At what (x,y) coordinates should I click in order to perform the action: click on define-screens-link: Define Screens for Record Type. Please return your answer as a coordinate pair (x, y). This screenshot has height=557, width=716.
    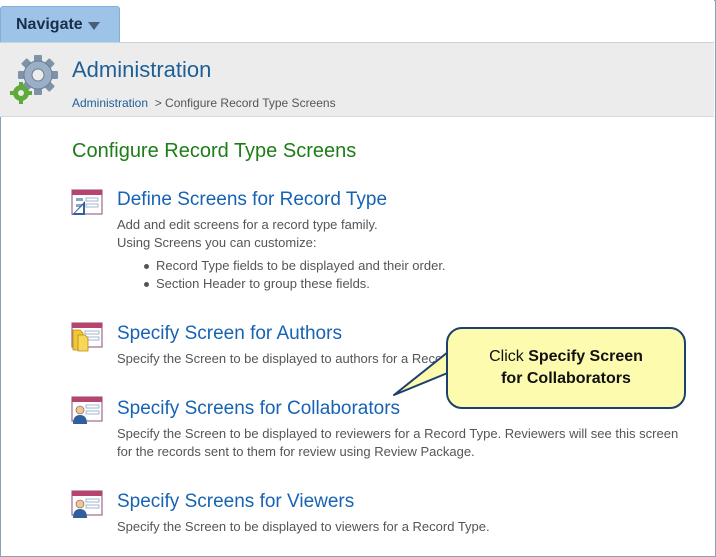
    Looking at the image, I should click on (252, 200).